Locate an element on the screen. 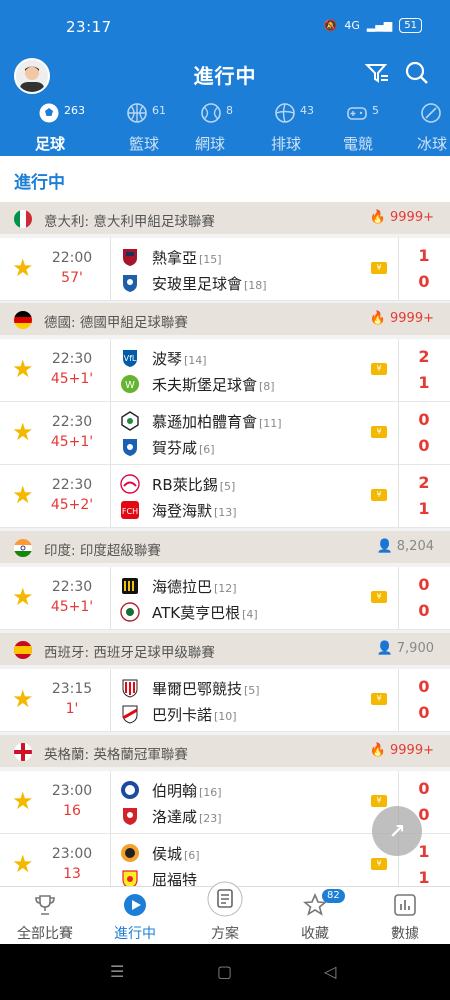  signal-icon: ▂▄▆ is located at coordinates (379, 25).